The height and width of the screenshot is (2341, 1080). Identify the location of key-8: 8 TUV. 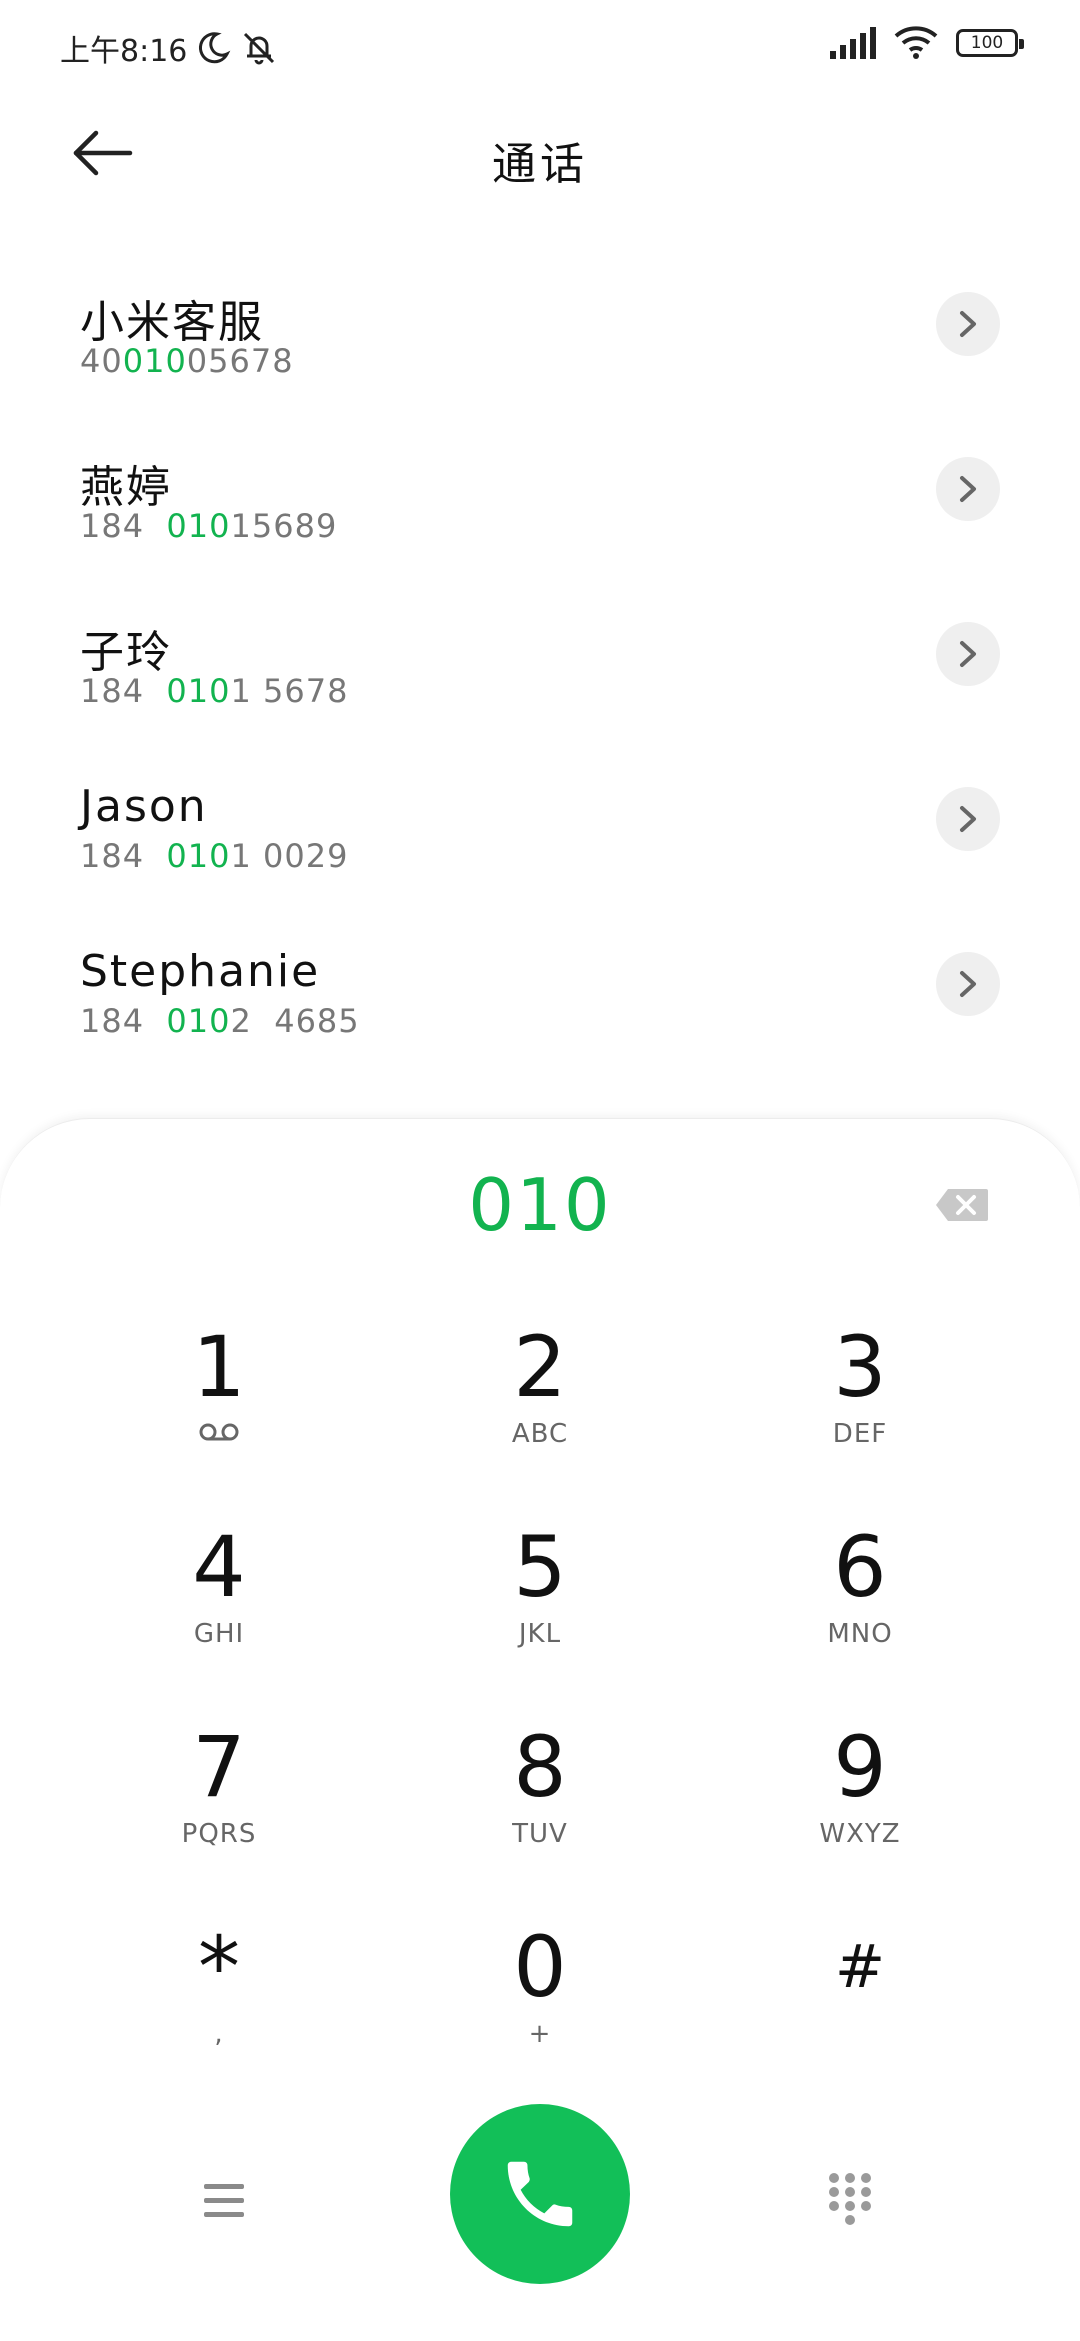
(540, 1804).